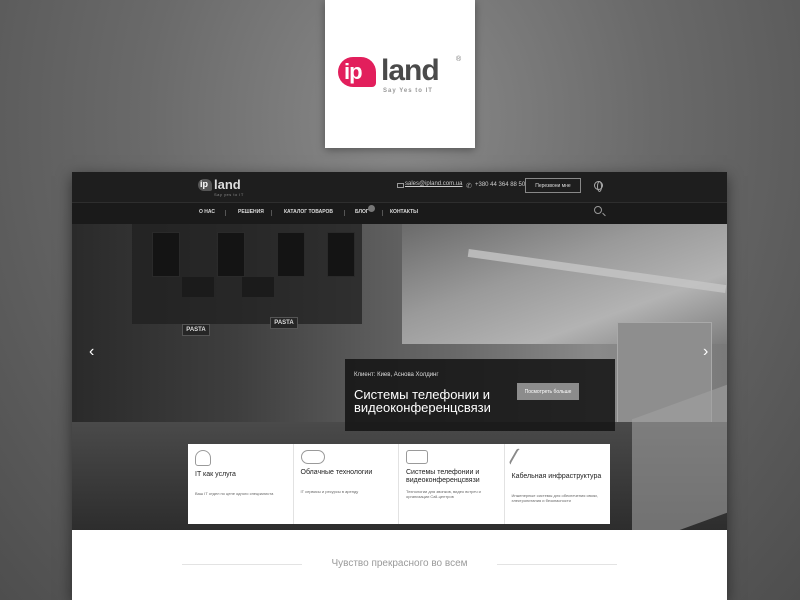 The width and height of the screenshot is (800, 600). What do you see at coordinates (417, 457) in the screenshot?
I see `phone-system-icon` at bounding box center [417, 457].